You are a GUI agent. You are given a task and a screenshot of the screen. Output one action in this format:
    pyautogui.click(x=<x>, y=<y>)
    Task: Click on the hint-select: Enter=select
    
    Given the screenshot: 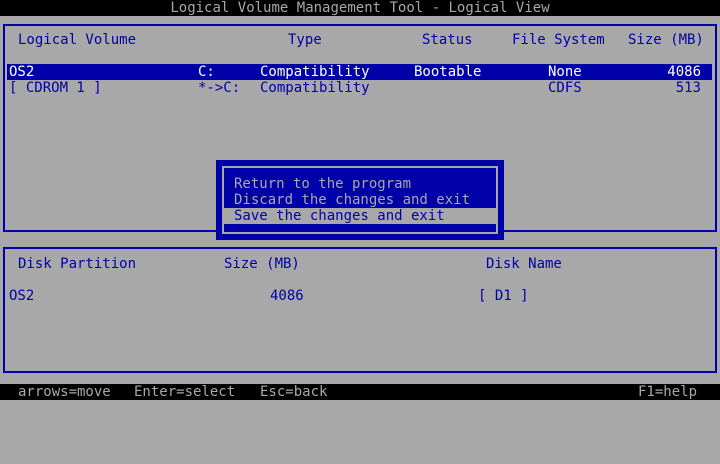 What is the action you would take?
    pyautogui.click(x=185, y=392)
    